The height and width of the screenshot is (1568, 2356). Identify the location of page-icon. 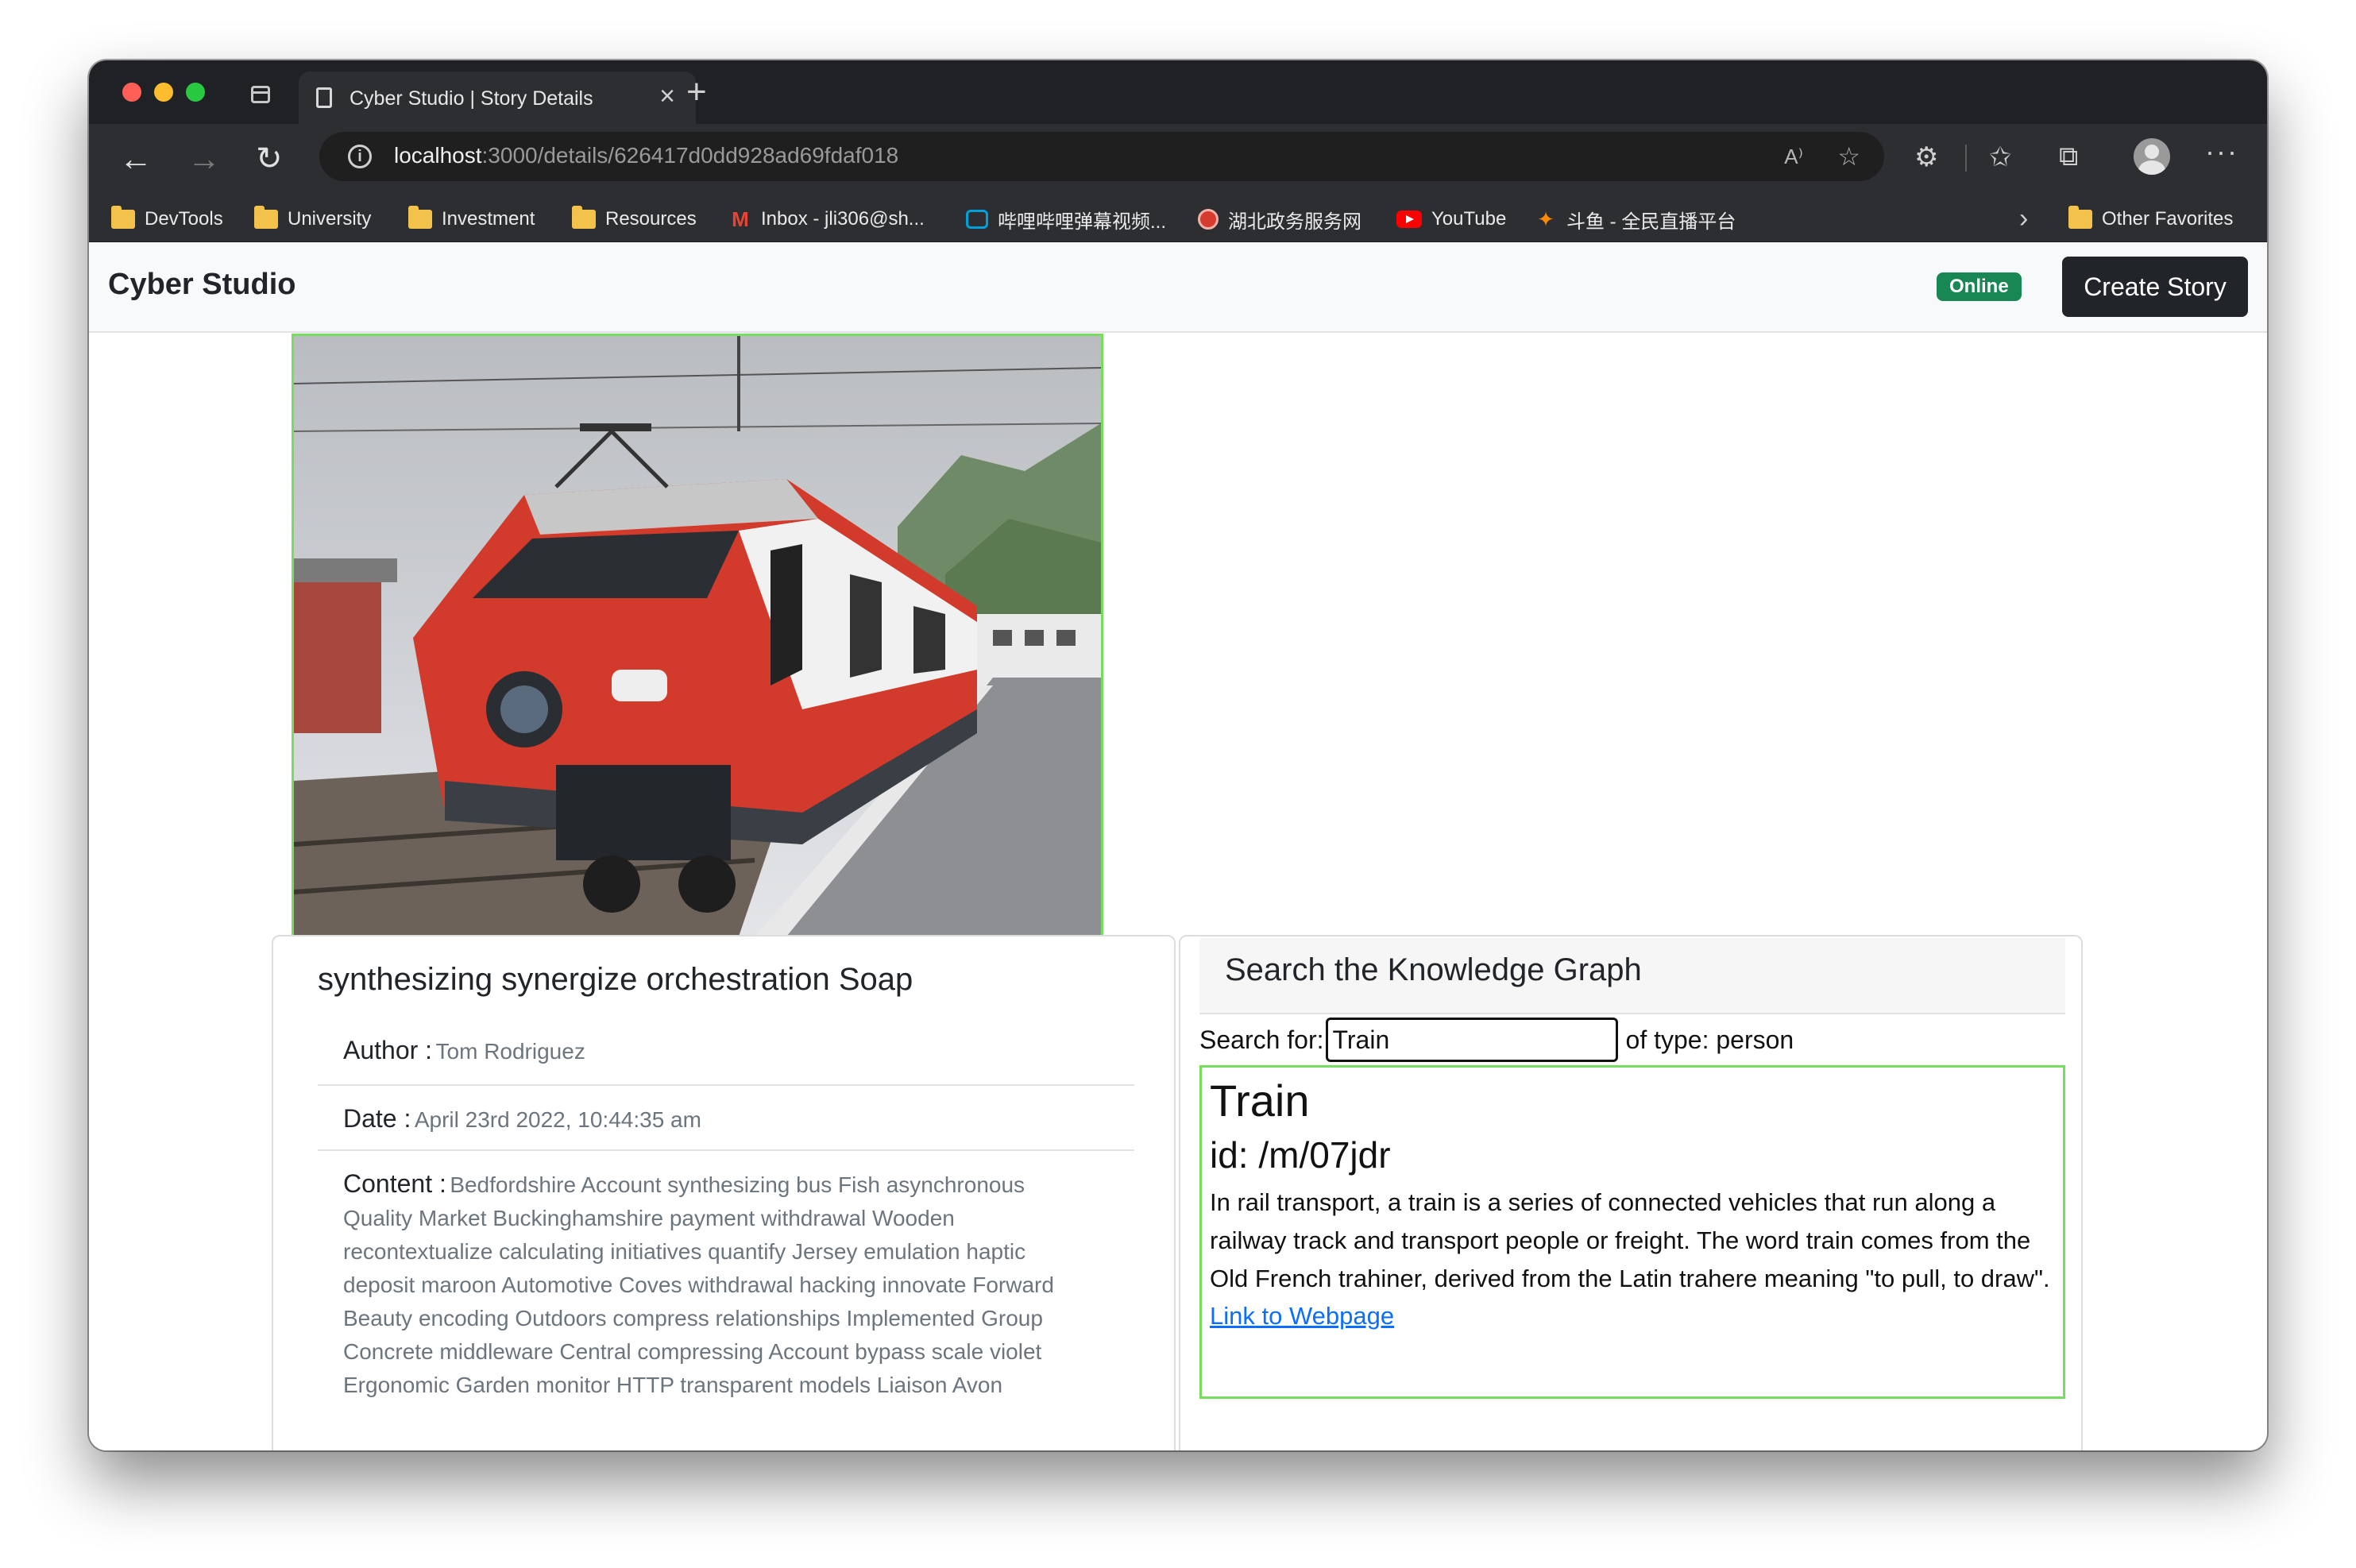
(324, 97).